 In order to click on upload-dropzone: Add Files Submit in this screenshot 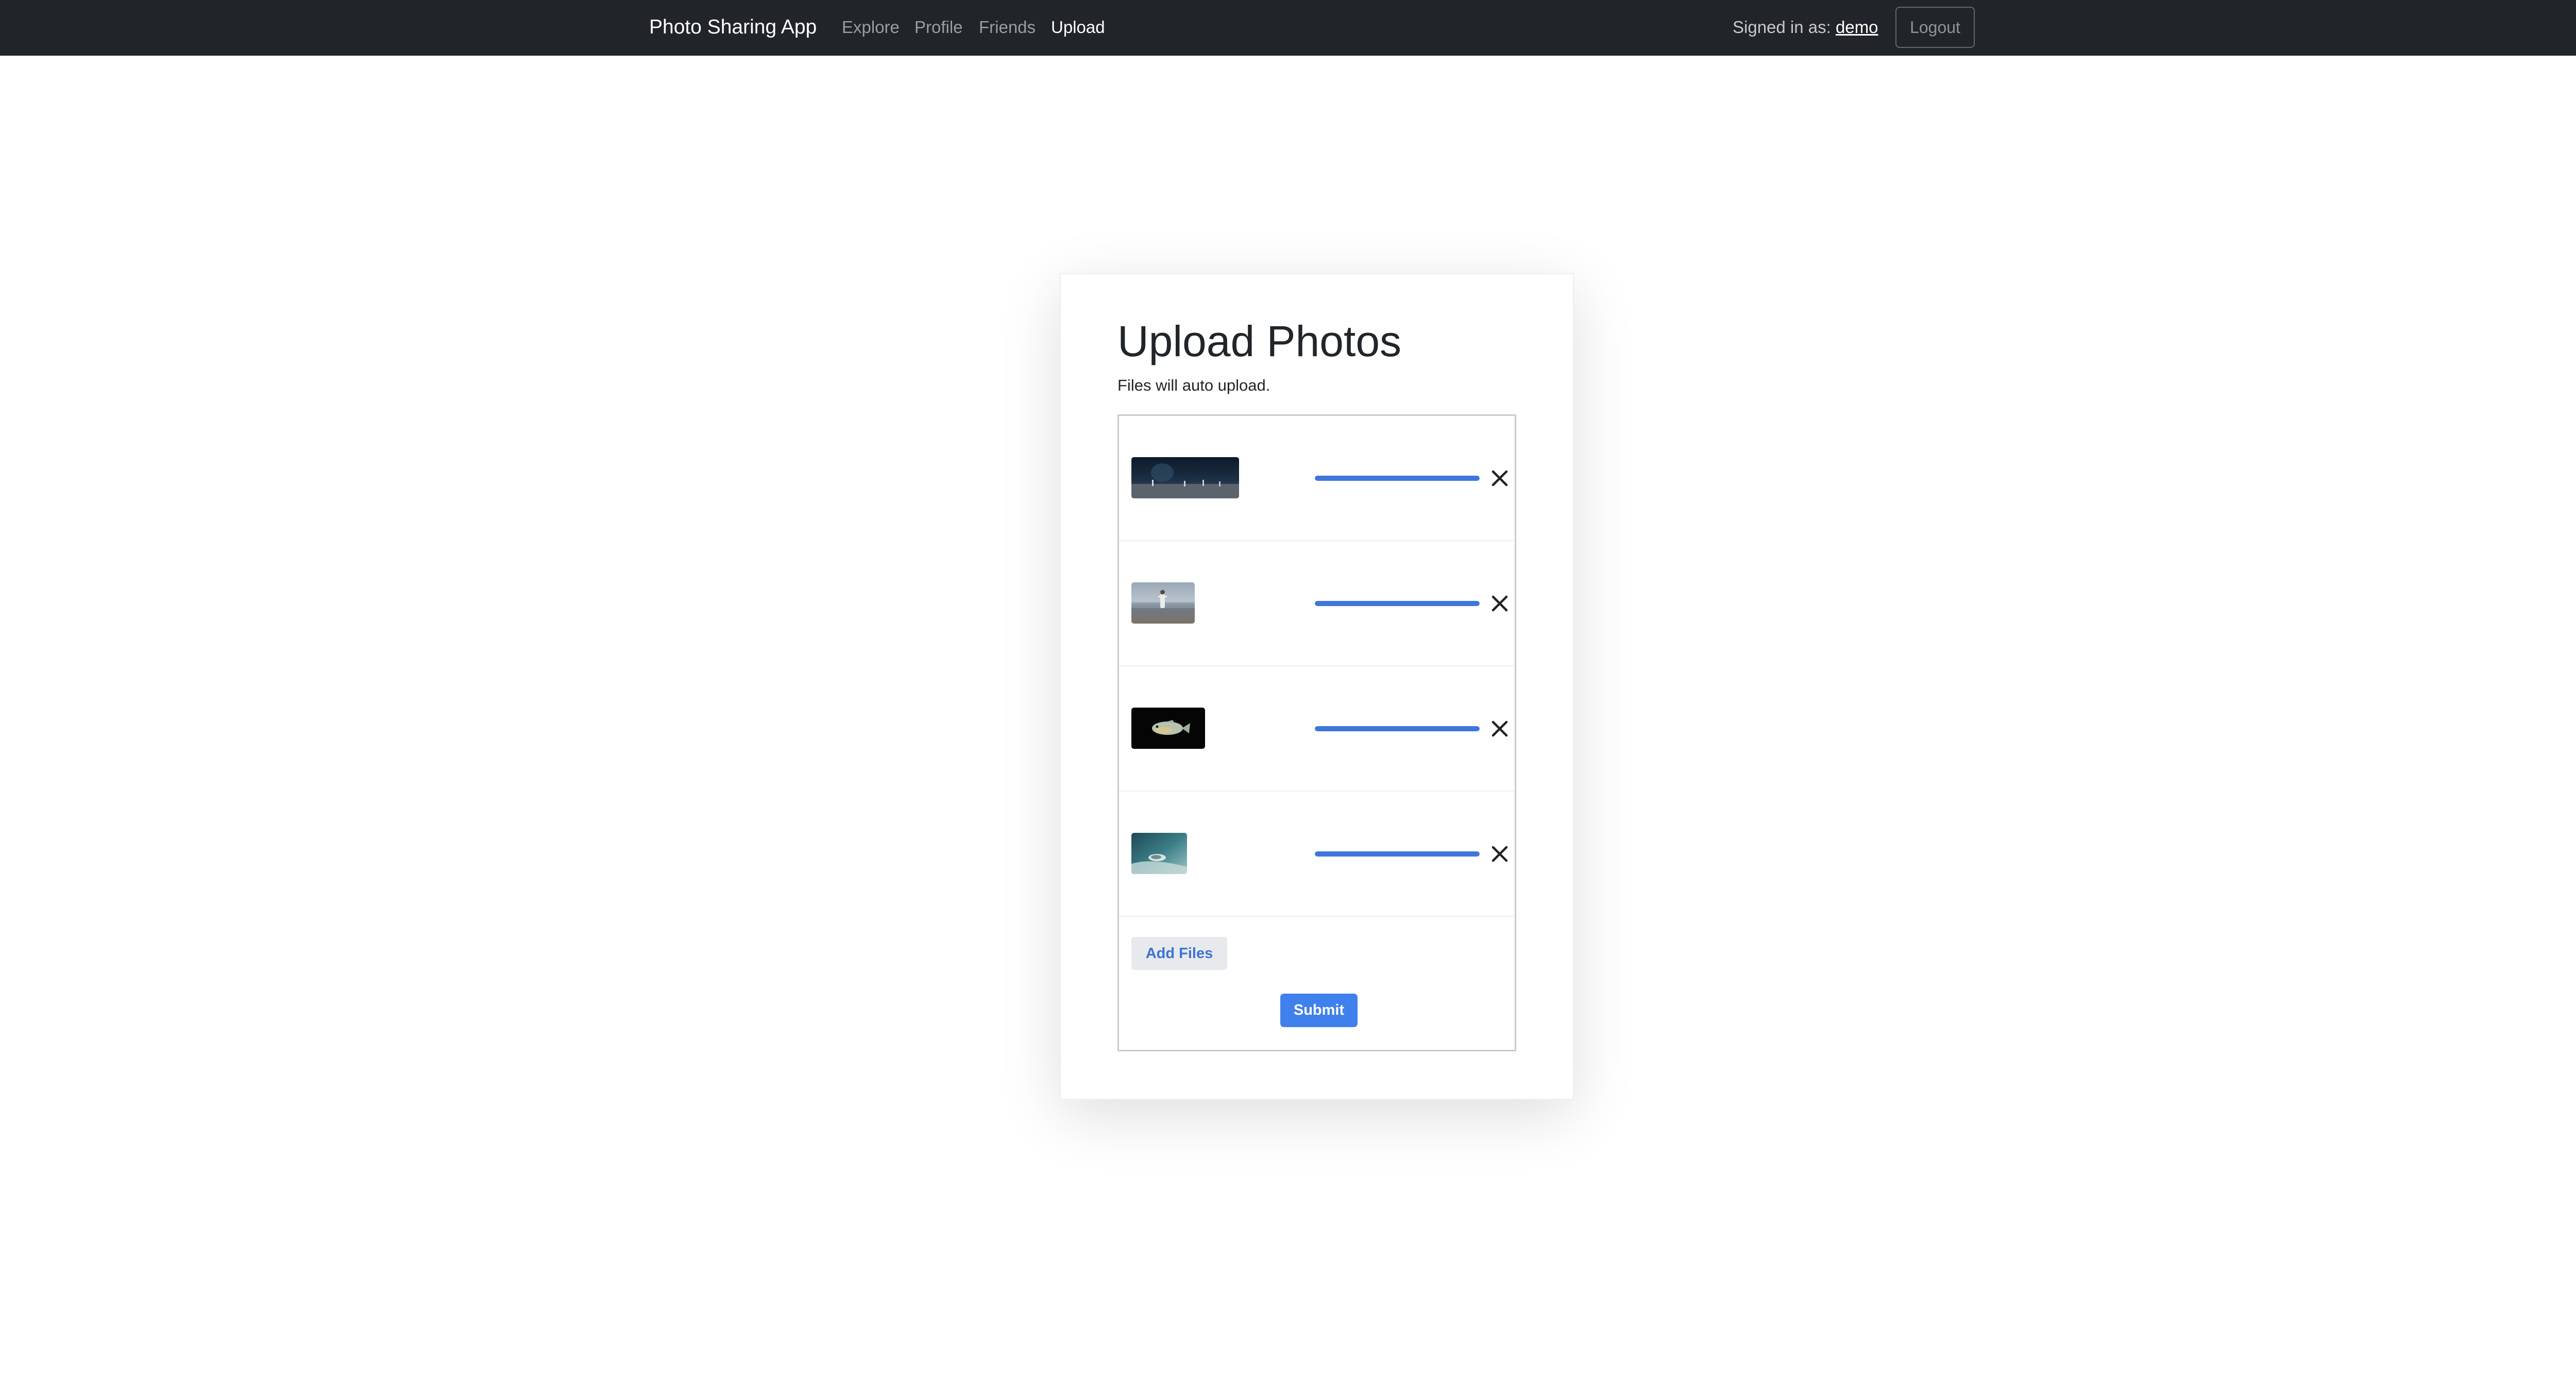, I will do `click(1316, 732)`.